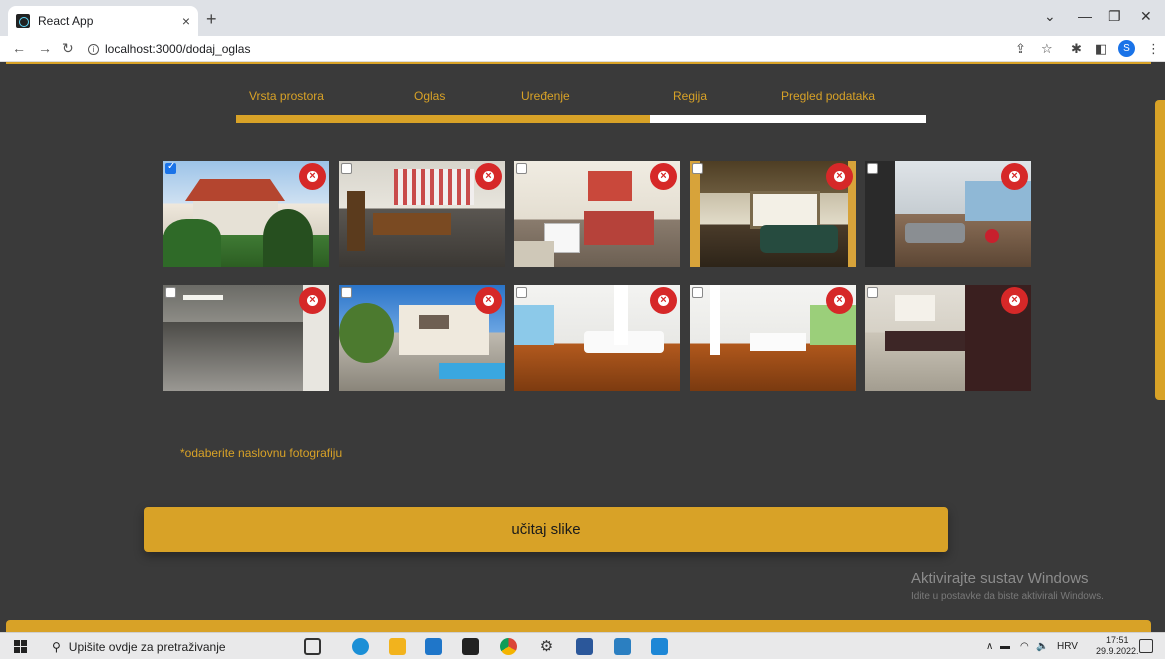 Image resolution: width=1165 pixels, height=659 pixels. What do you see at coordinates (1050, 16) in the screenshot?
I see `tab-search-chevron-icon: ⌄` at bounding box center [1050, 16].